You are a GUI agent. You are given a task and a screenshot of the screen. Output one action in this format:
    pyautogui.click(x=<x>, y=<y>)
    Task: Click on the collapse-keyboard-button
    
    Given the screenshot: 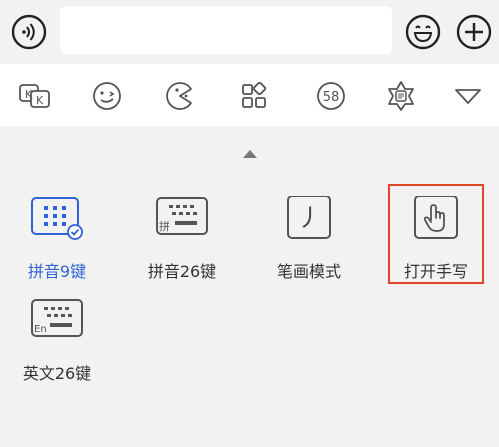 What is the action you would take?
    pyautogui.click(x=468, y=96)
    